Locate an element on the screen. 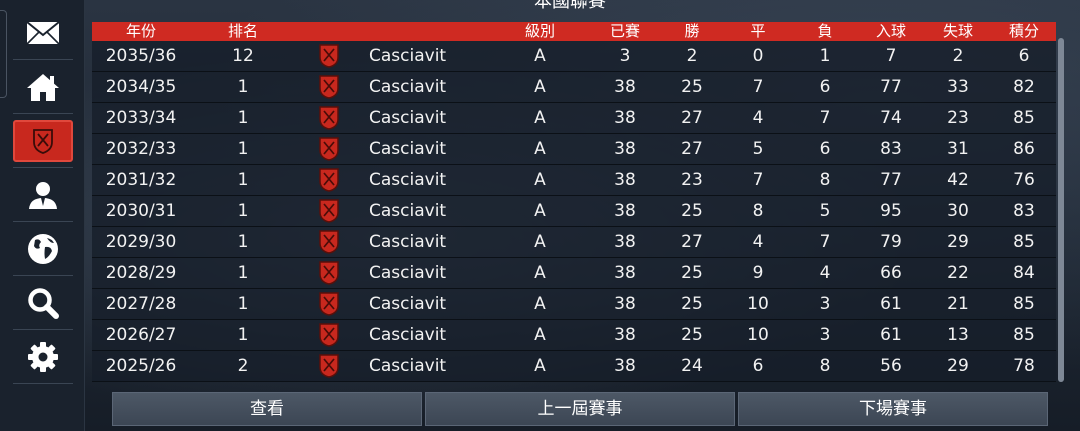 This screenshot has width=1080, height=431. cell-points: 76 is located at coordinates (1024, 180).